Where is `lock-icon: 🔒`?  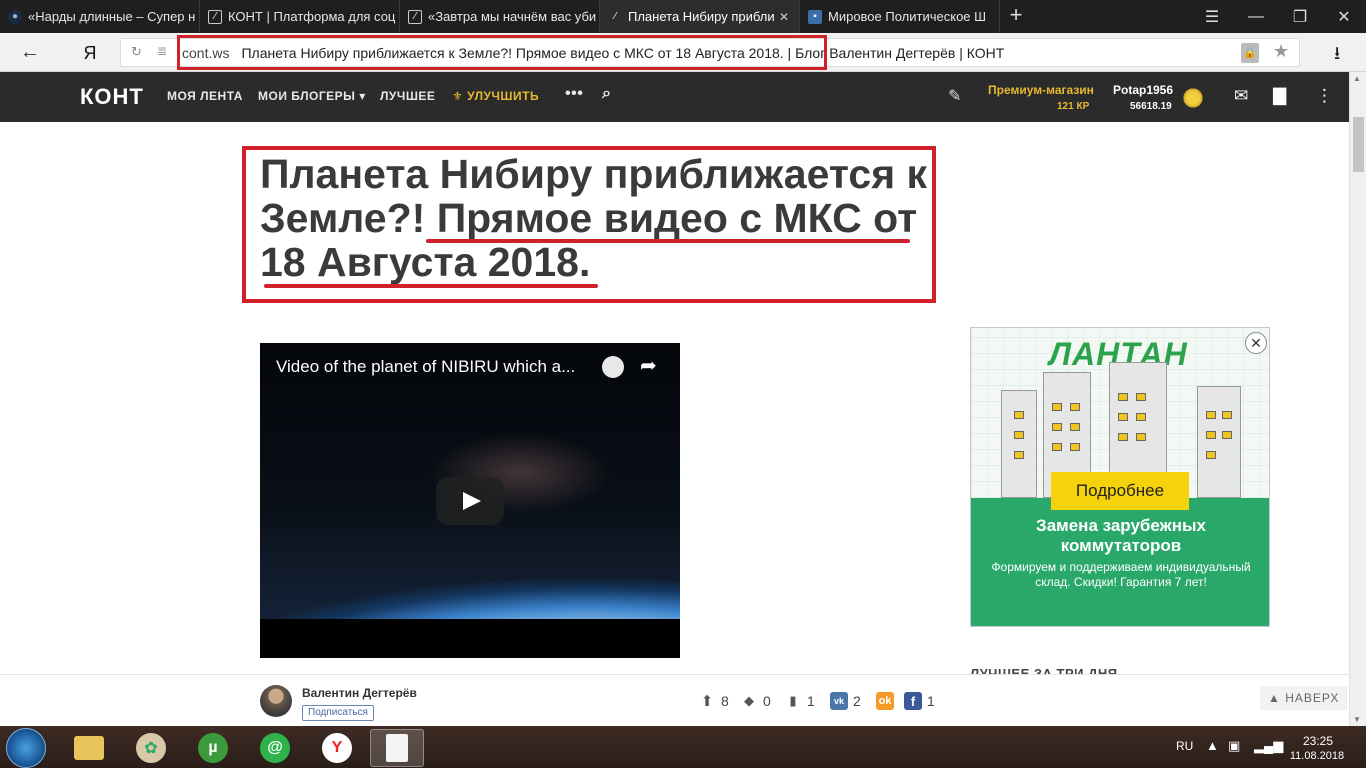 lock-icon: 🔒 is located at coordinates (1250, 53).